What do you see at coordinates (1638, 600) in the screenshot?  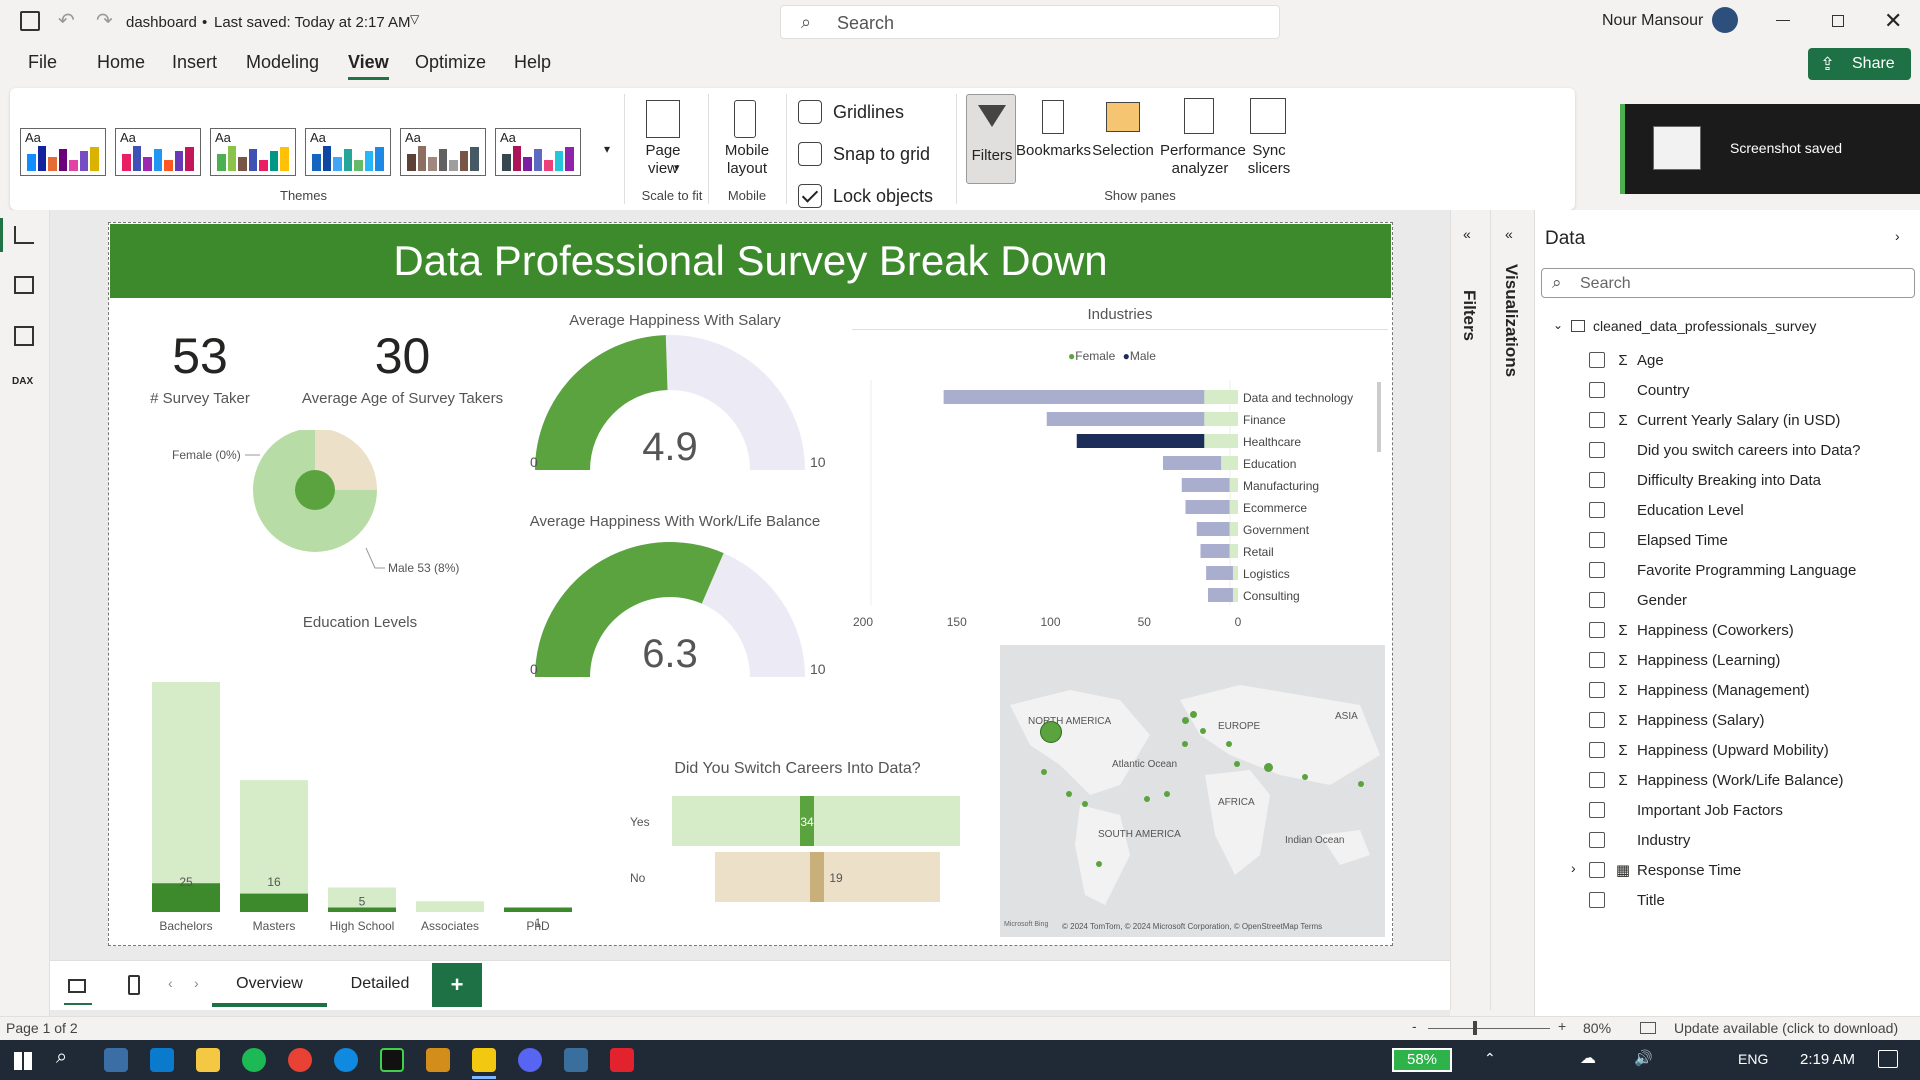 I see `field-gender: Gender` at bounding box center [1638, 600].